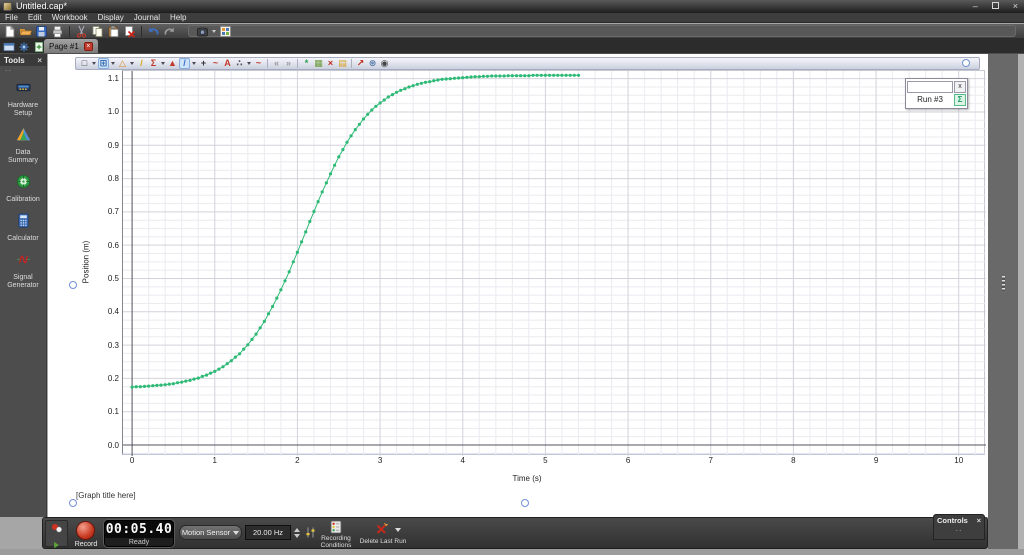 The height and width of the screenshot is (555, 1024). What do you see at coordinates (194, 63) in the screenshot?
I see `slope-tool-menu-icon` at bounding box center [194, 63].